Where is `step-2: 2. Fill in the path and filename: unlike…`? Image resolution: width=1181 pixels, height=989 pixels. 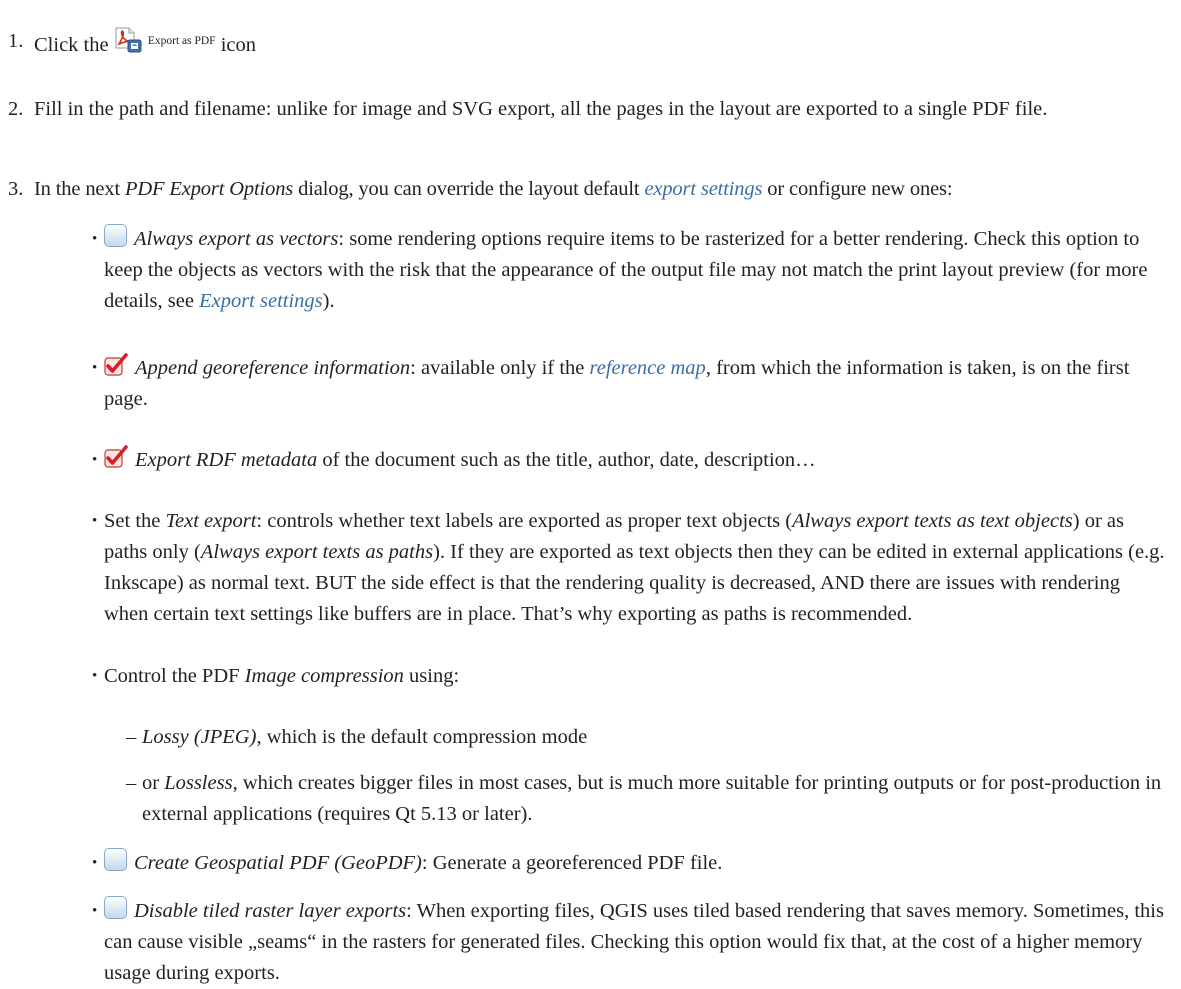 step-2: 2. Fill in the path and filename: unlike… is located at coordinates (589, 109).